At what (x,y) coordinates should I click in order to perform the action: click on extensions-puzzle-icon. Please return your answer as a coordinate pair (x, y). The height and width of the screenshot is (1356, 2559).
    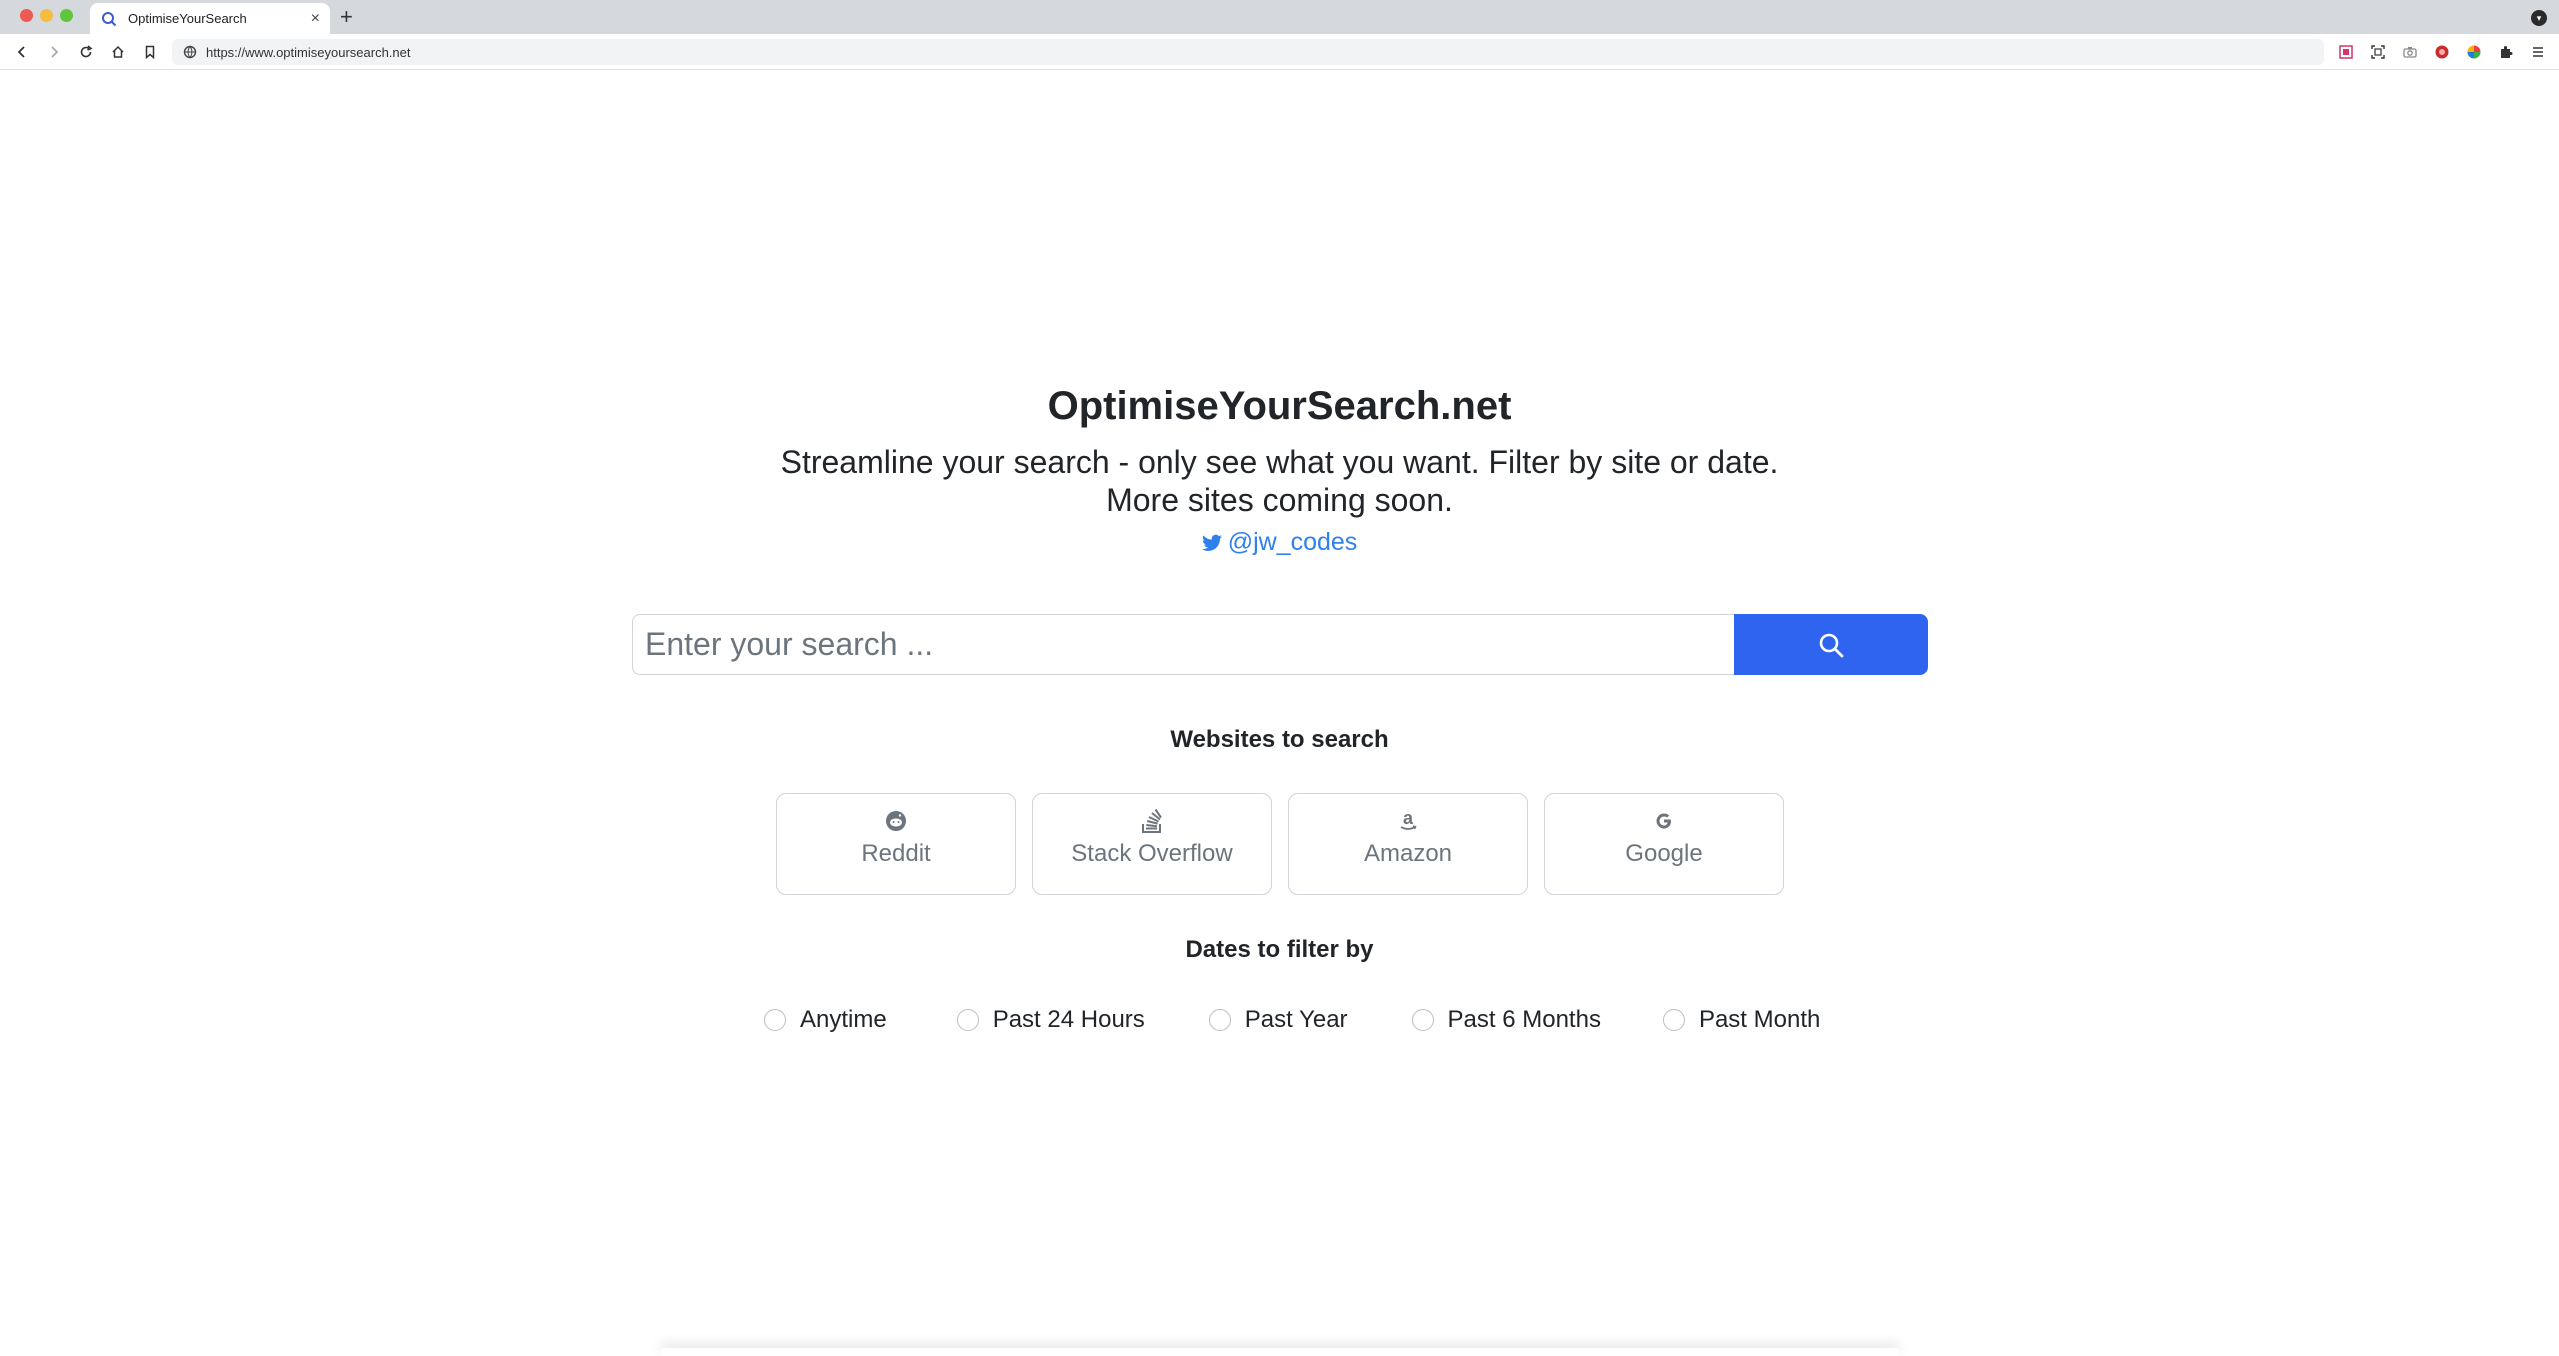
    Looking at the image, I should click on (2506, 52).